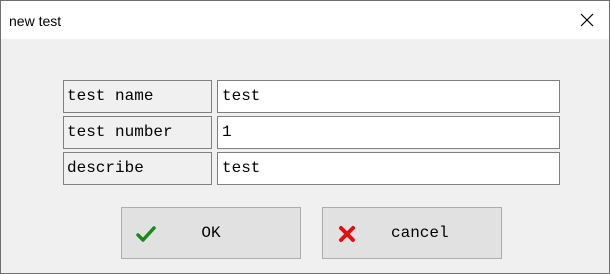  I want to click on form-row-test-name: test name test, so click(311, 96).